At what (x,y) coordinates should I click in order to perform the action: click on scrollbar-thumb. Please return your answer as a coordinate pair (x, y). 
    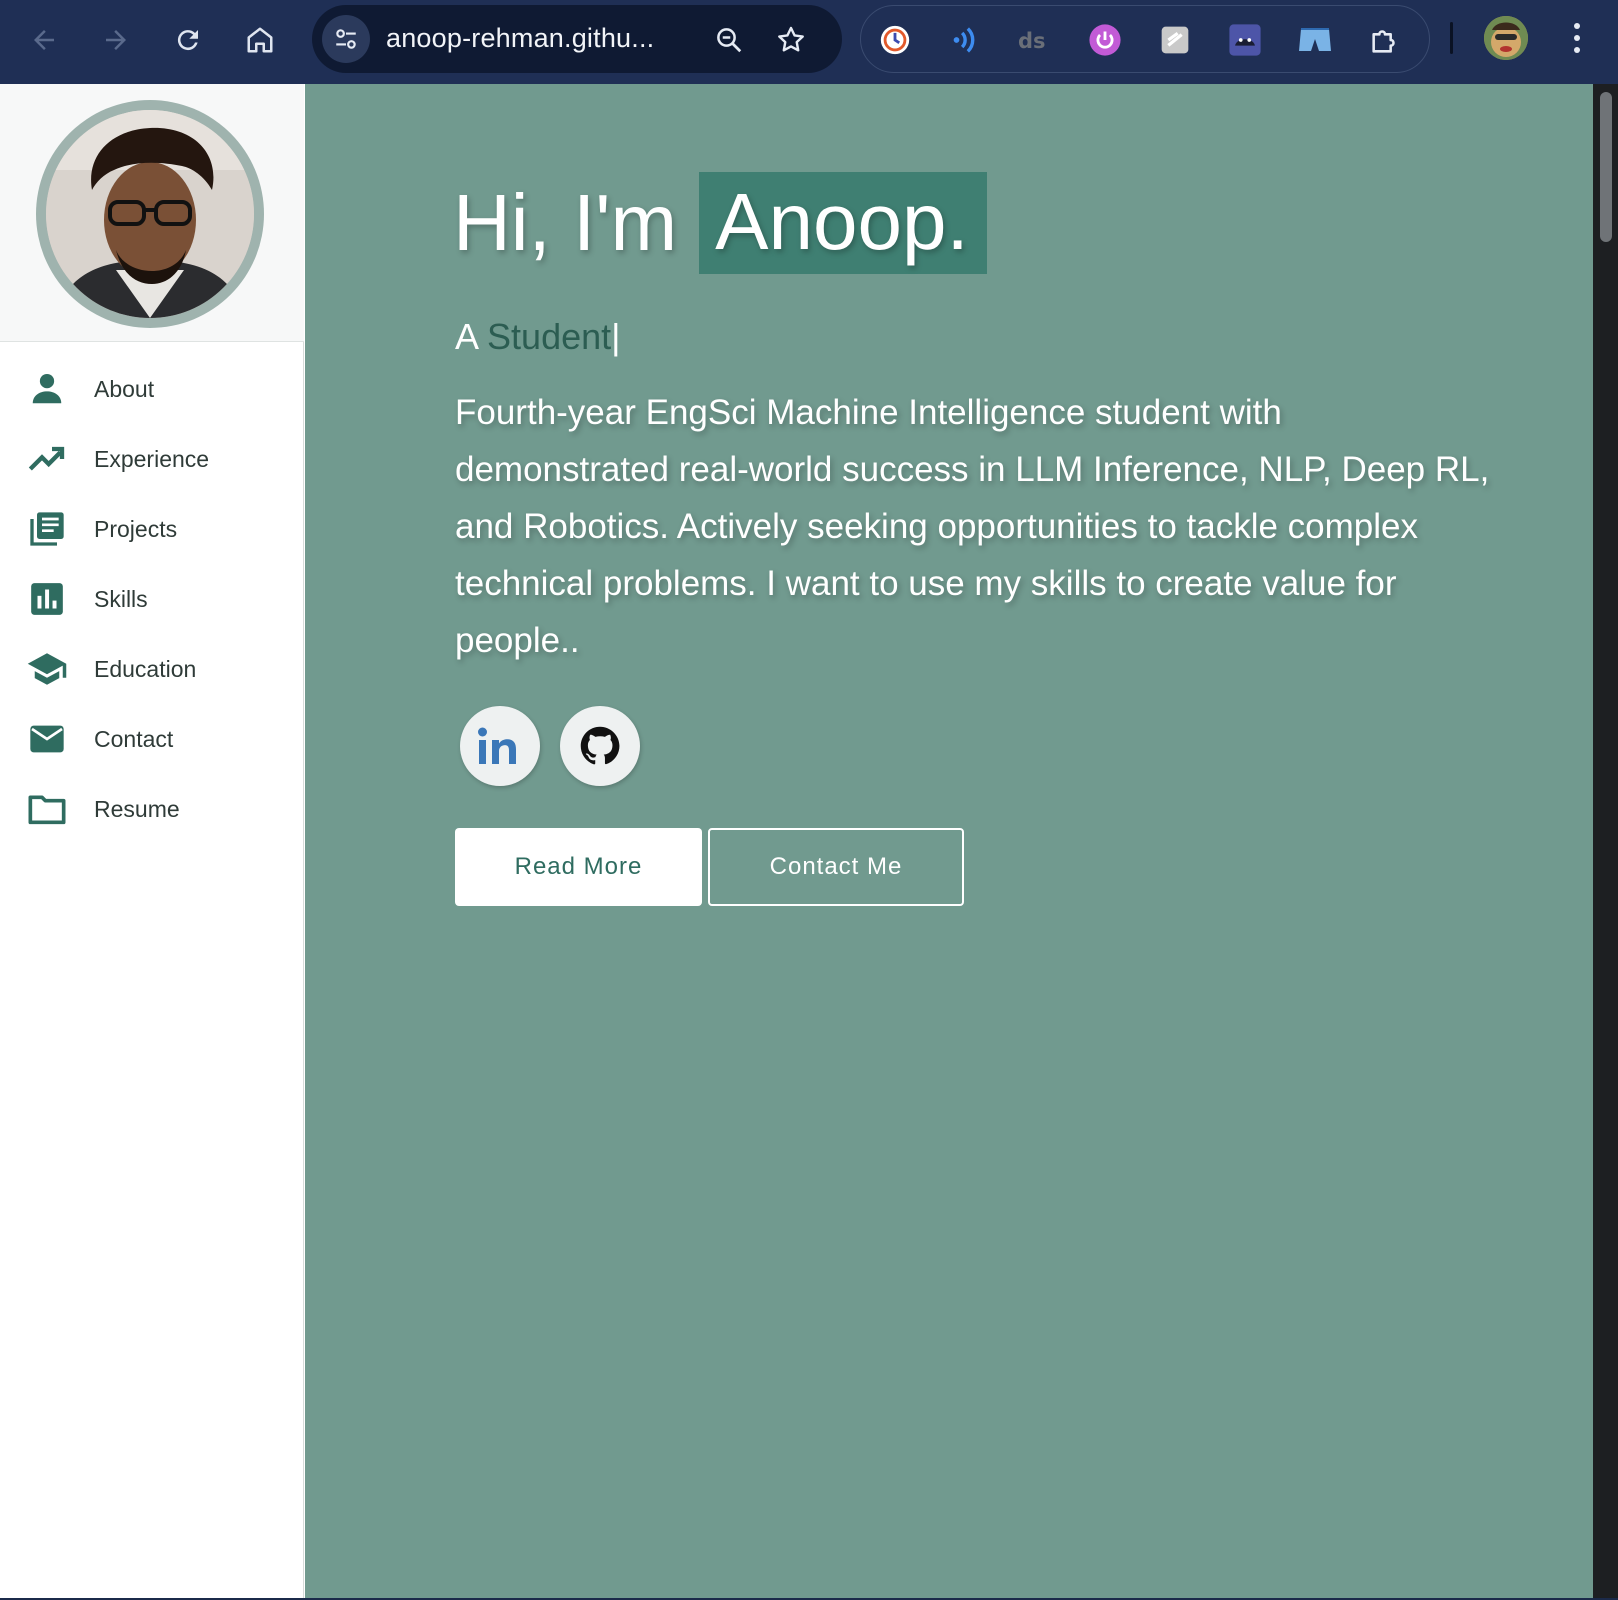
    Looking at the image, I should click on (1606, 167).